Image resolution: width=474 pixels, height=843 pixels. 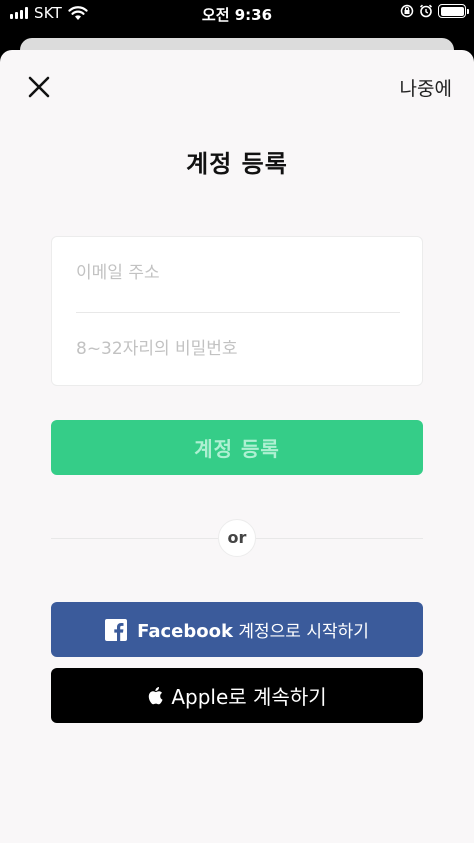 I want to click on close-button, so click(x=39, y=87).